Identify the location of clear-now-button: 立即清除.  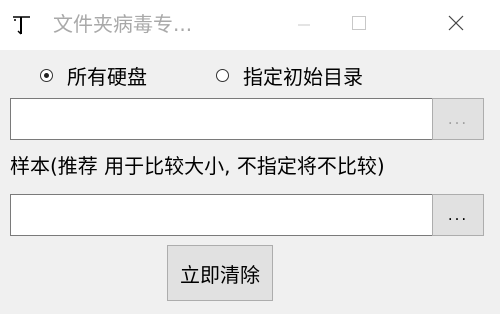
(220, 273).